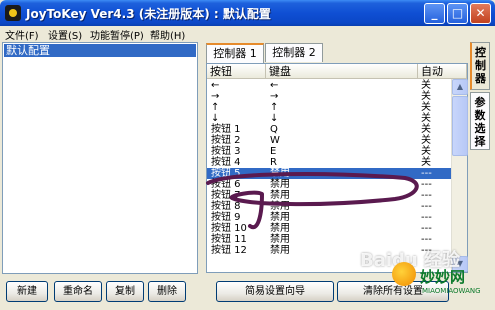 Image resolution: width=495 pixels, height=310 pixels. What do you see at coordinates (457, 13) in the screenshot?
I see `maximize-button: □` at bounding box center [457, 13].